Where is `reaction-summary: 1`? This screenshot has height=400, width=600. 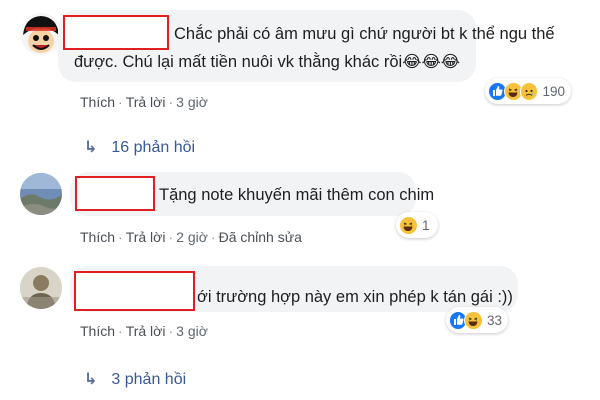
reaction-summary: 1 is located at coordinates (417, 225).